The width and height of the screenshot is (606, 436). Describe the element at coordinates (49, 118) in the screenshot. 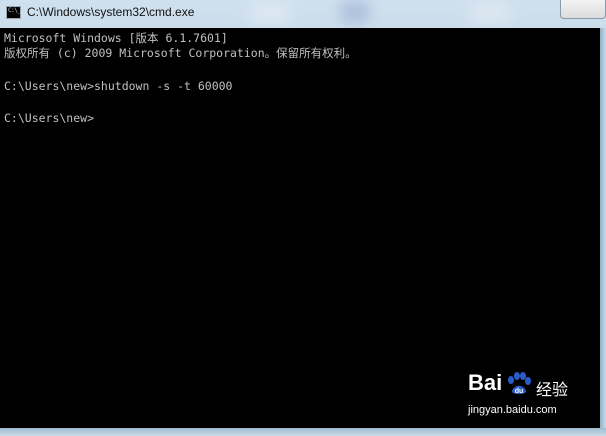

I see `console-line-prompt: C:\Users\new>` at that location.